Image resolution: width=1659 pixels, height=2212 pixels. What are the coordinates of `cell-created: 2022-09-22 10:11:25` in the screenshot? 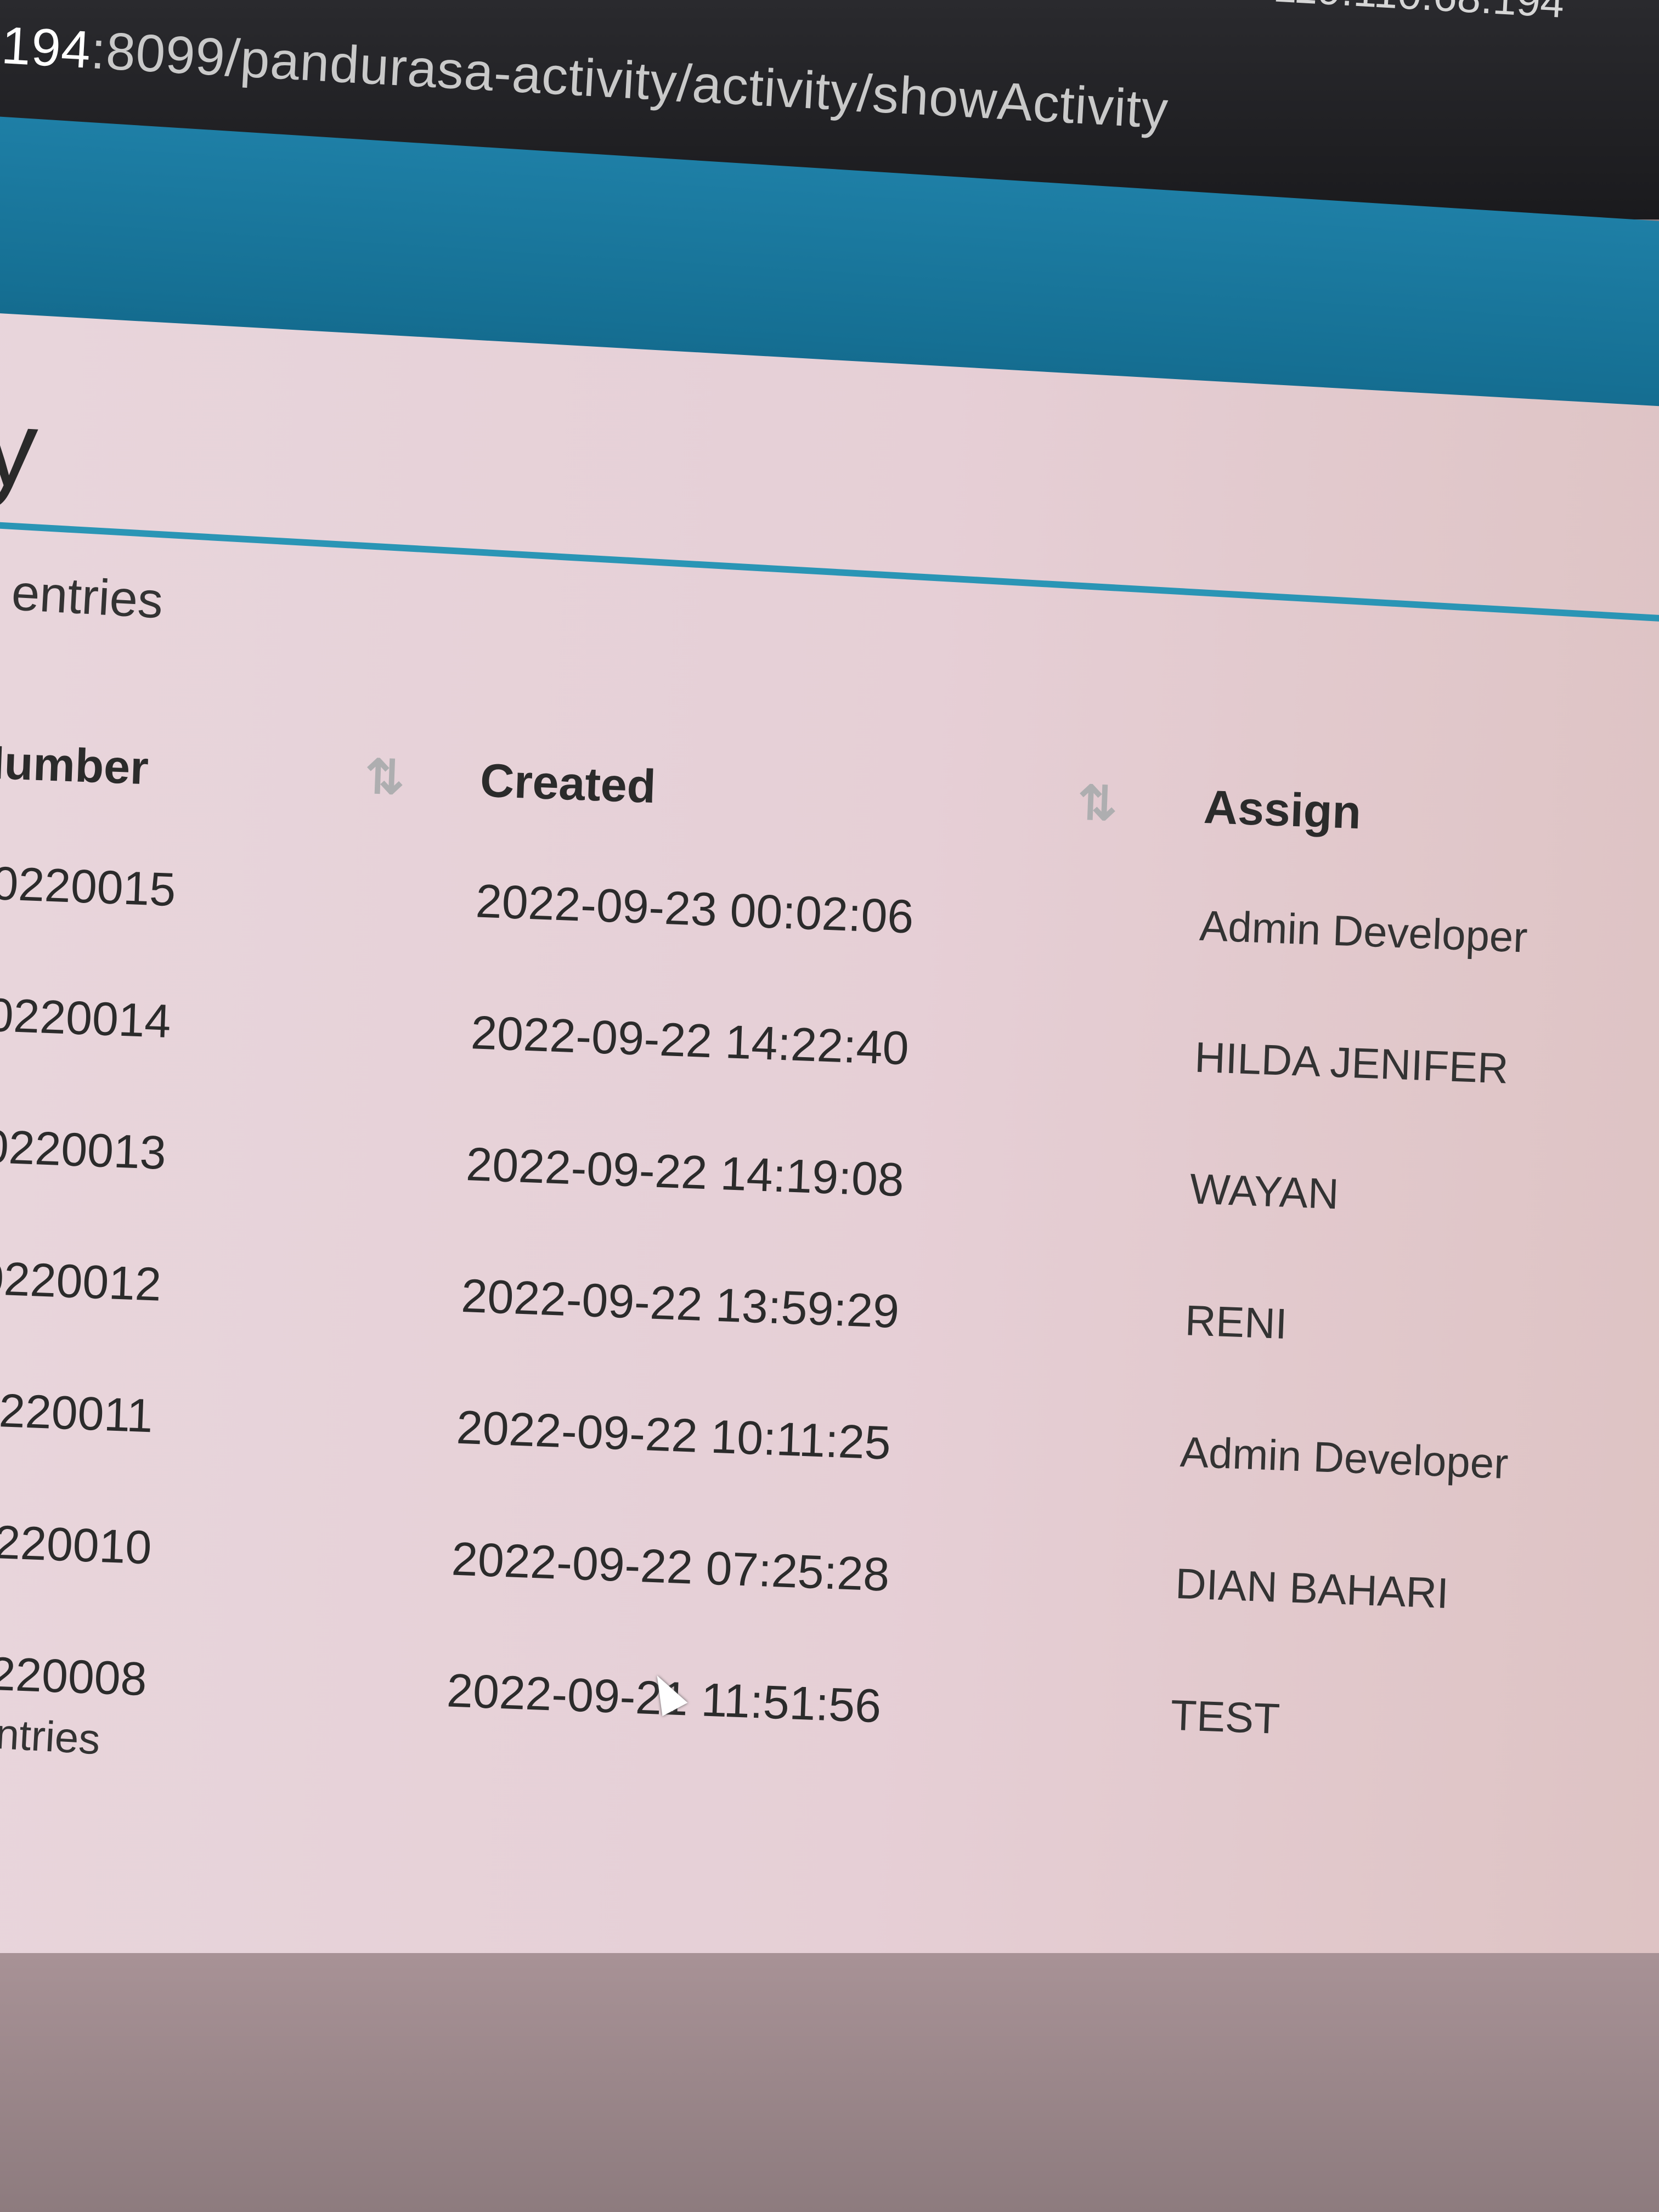 It's located at (673, 1435).